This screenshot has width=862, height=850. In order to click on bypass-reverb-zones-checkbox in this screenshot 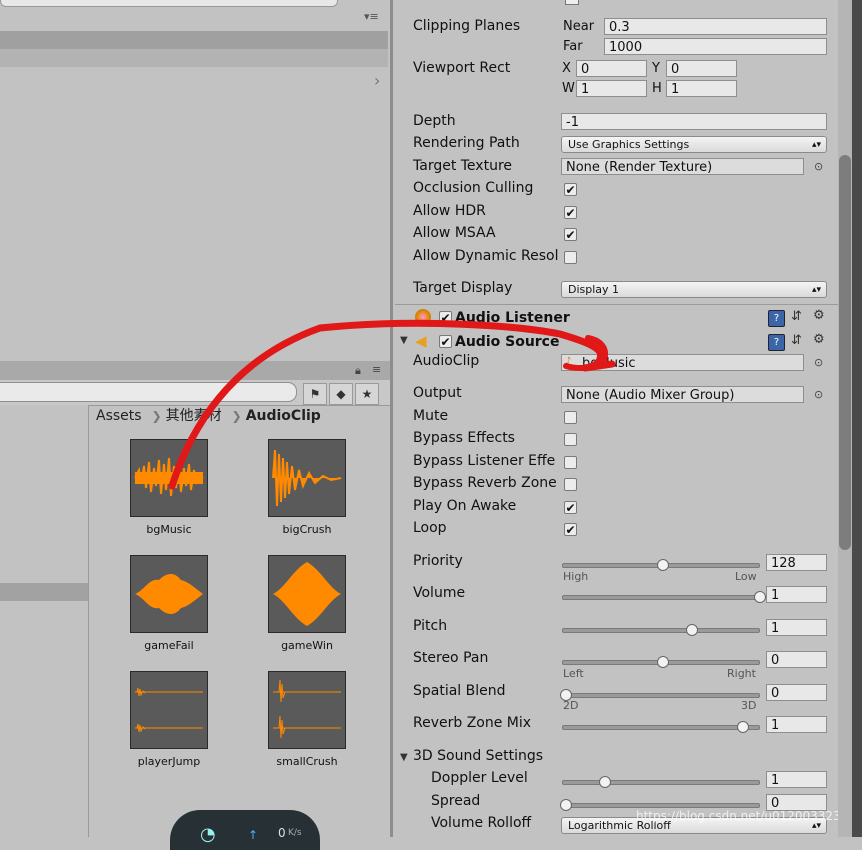, I will do `click(570, 484)`.